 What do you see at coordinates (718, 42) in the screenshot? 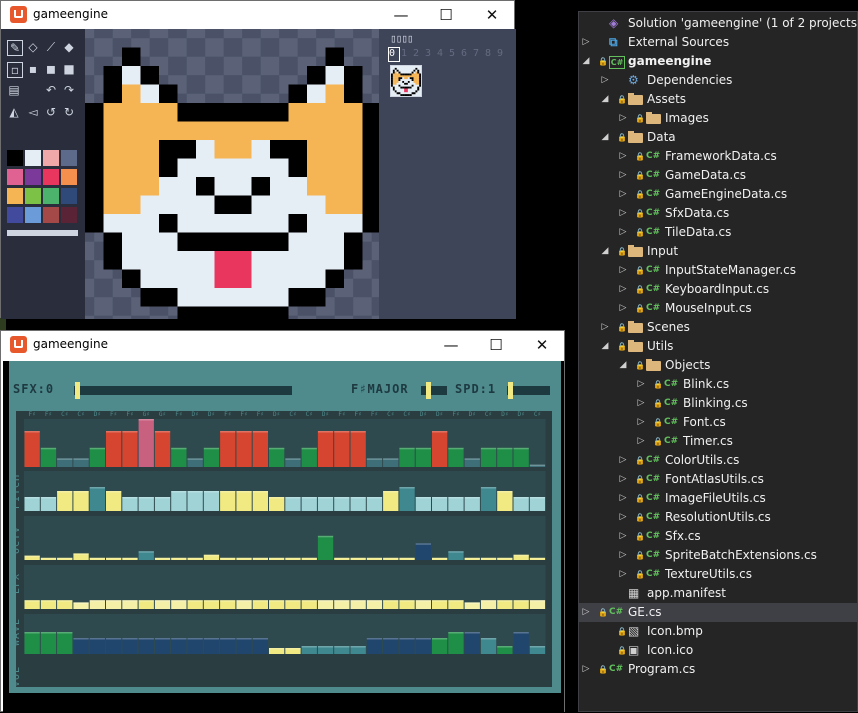
I see `tree-item: ▷ ⧉ External Sources` at bounding box center [718, 42].